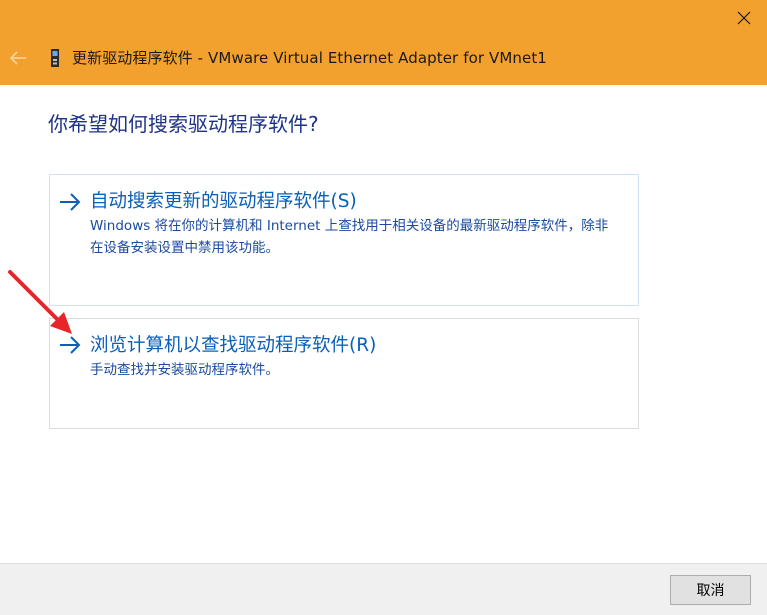  What do you see at coordinates (344, 373) in the screenshot?
I see `browse-computer-option: 浏览计算机以查找驱动程序软件(R) 手动查找并安装驱动程序软件。` at bounding box center [344, 373].